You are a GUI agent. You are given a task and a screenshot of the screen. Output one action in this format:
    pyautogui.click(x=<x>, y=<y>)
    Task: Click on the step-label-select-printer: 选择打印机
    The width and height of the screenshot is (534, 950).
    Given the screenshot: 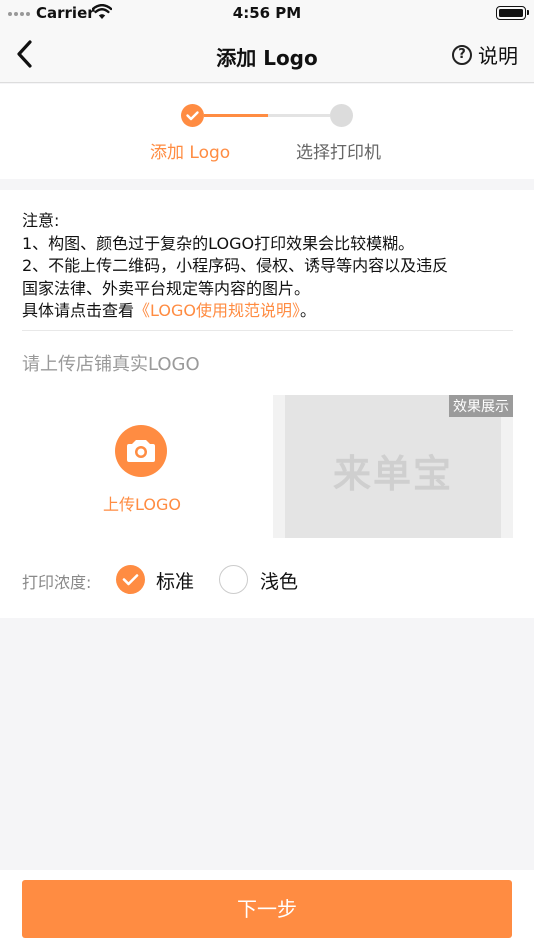 What is the action you would take?
    pyautogui.click(x=338, y=153)
    